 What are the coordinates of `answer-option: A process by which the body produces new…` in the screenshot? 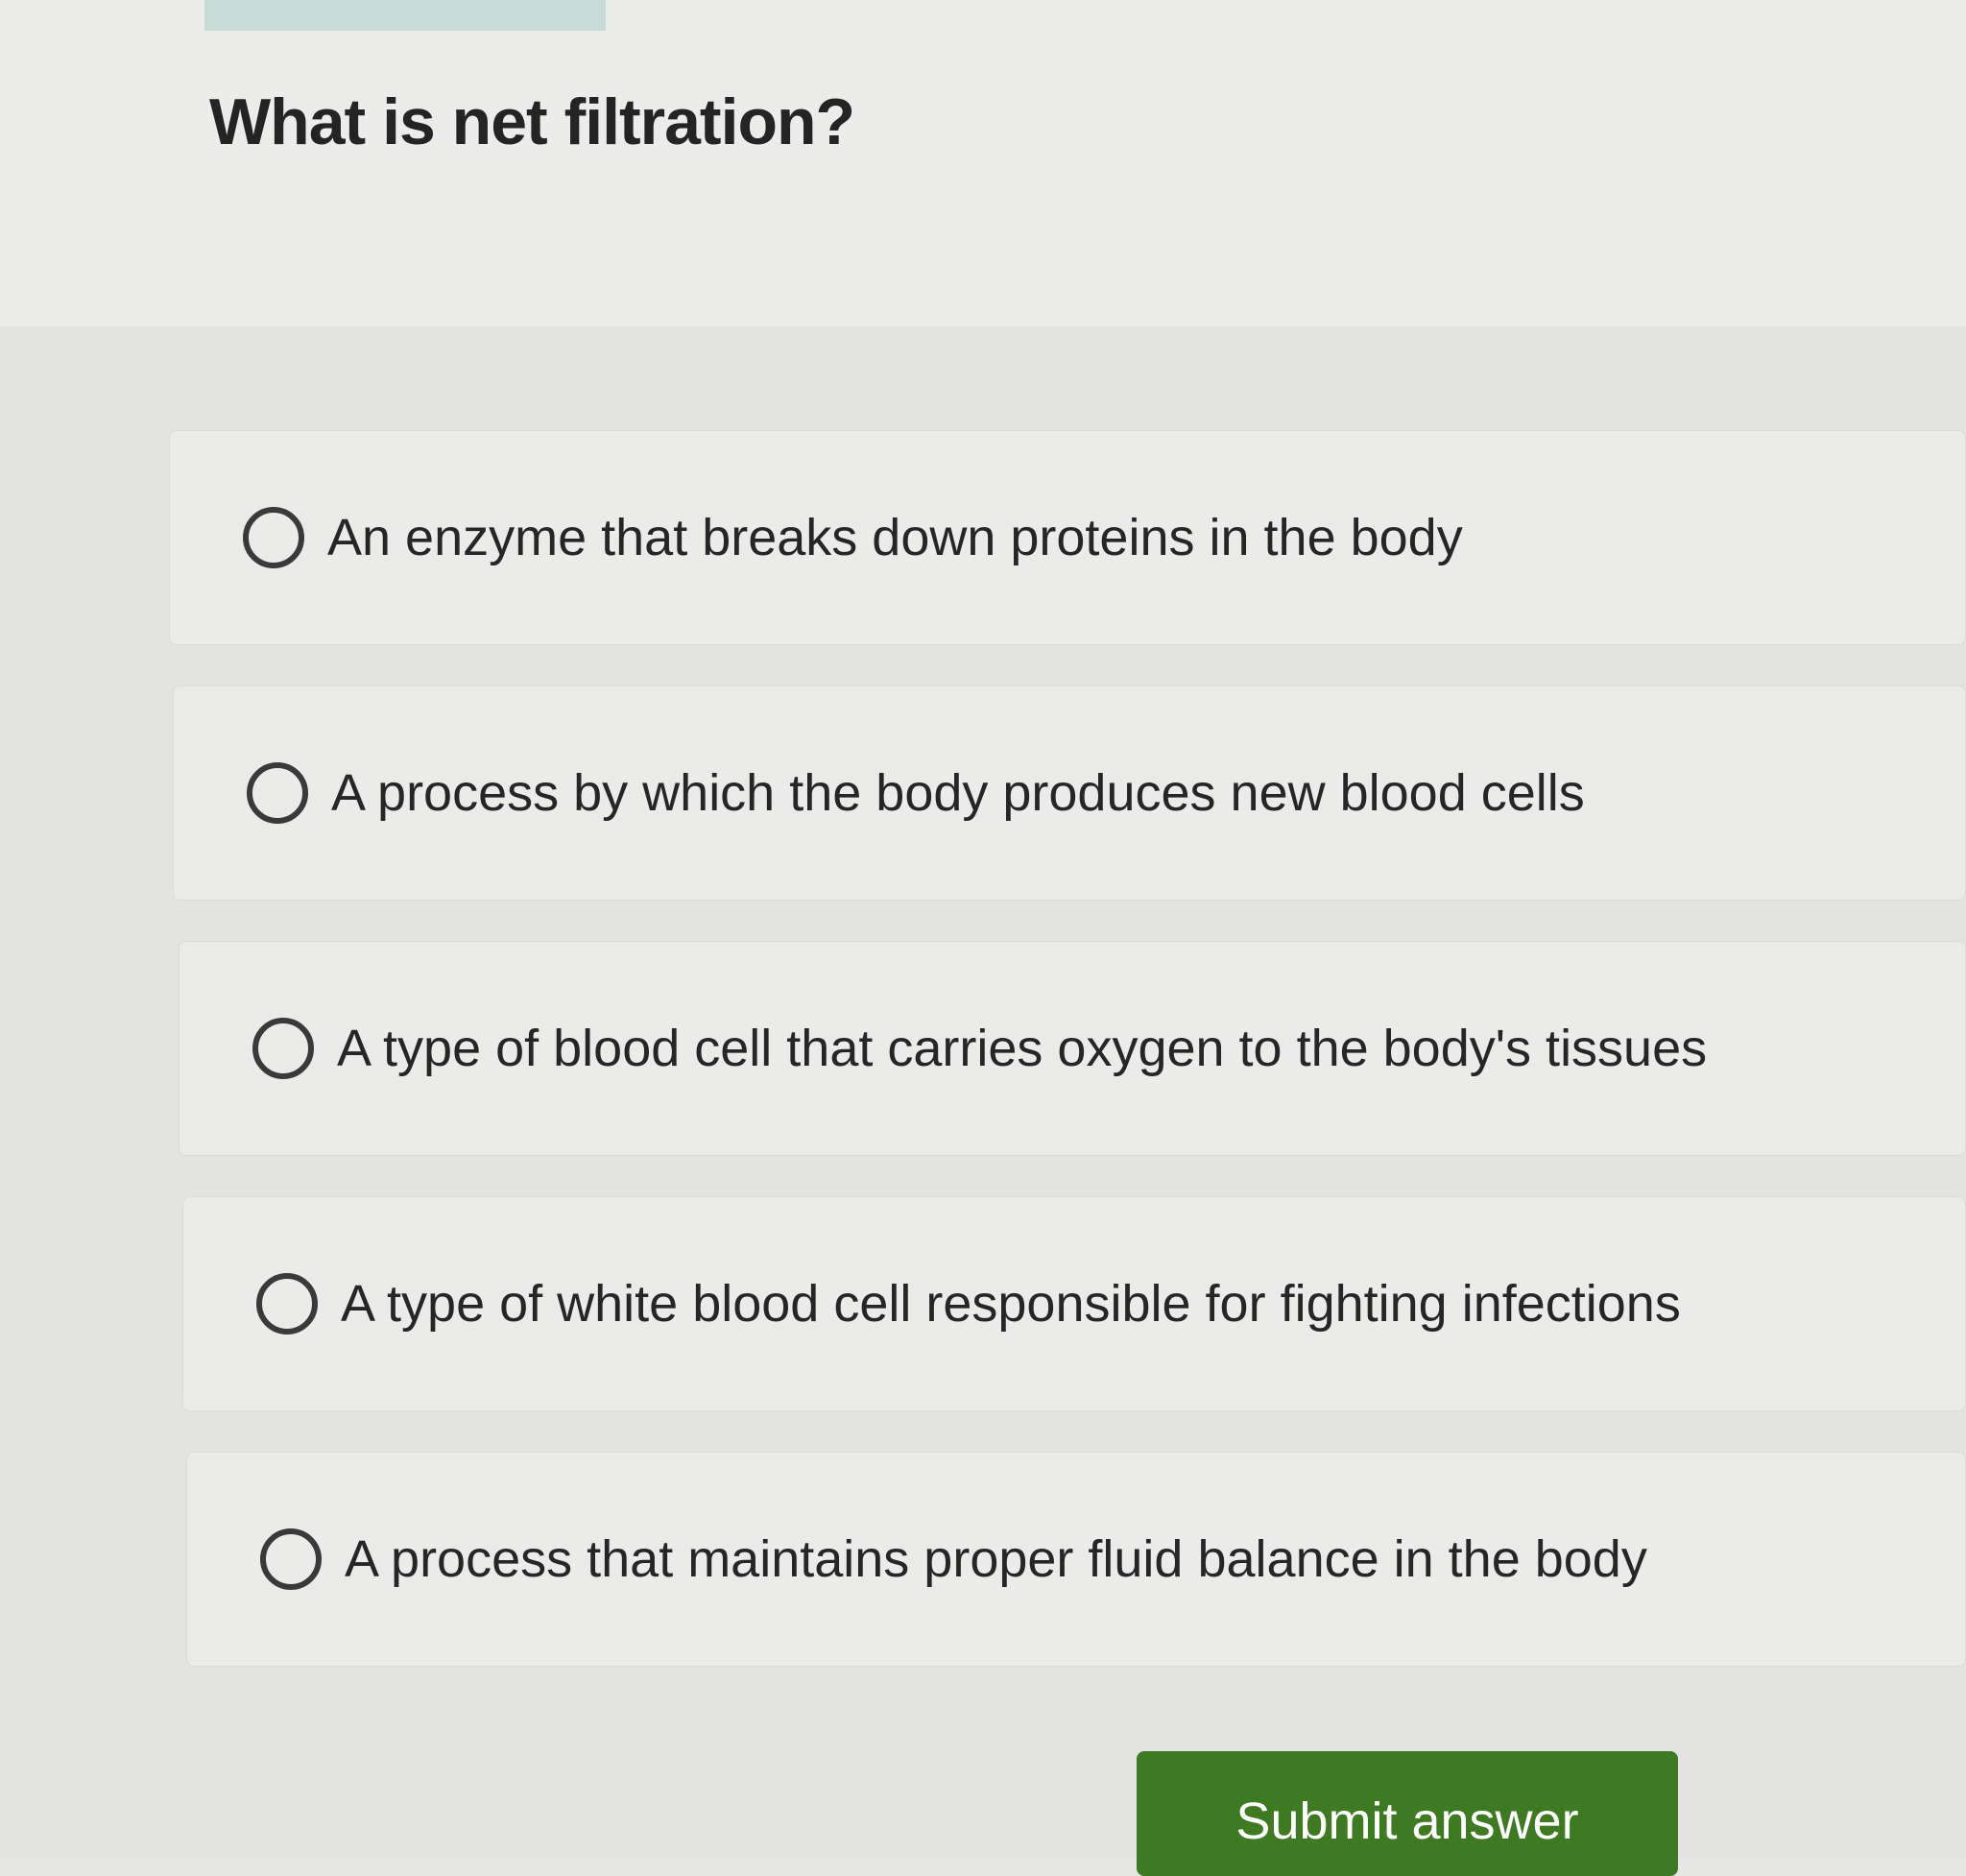 It's located at (1069, 793).